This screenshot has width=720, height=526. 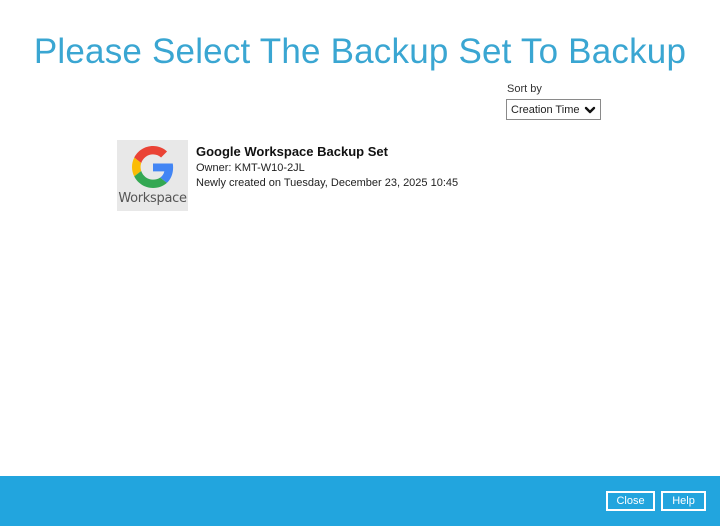 What do you see at coordinates (590, 110) in the screenshot?
I see `chevron-down-icon` at bounding box center [590, 110].